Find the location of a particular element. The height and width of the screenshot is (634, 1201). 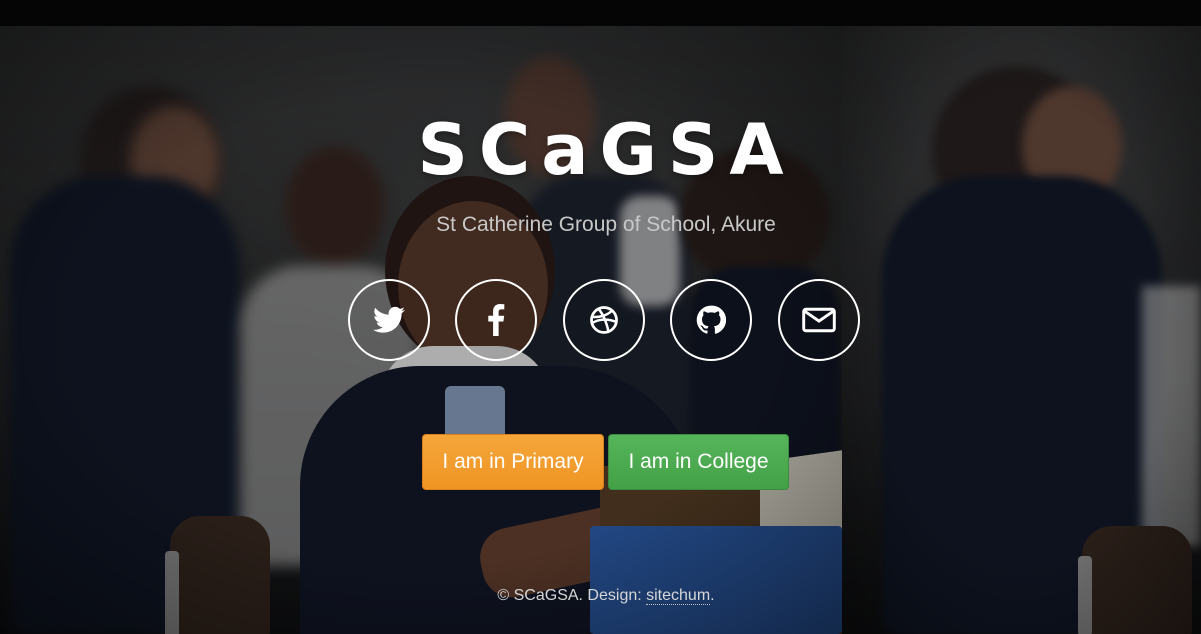

envelope-icon is located at coordinates (819, 320).